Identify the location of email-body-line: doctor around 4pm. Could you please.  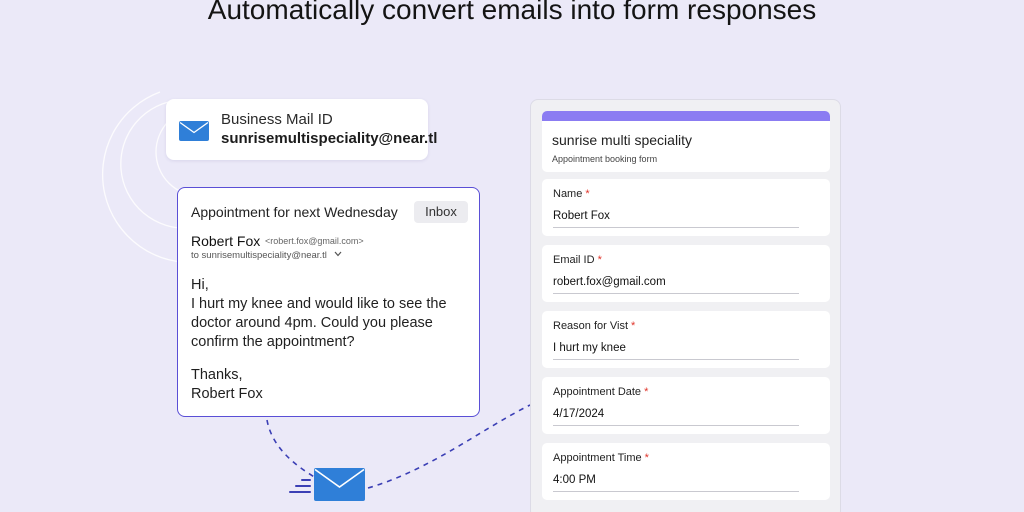
(312, 323).